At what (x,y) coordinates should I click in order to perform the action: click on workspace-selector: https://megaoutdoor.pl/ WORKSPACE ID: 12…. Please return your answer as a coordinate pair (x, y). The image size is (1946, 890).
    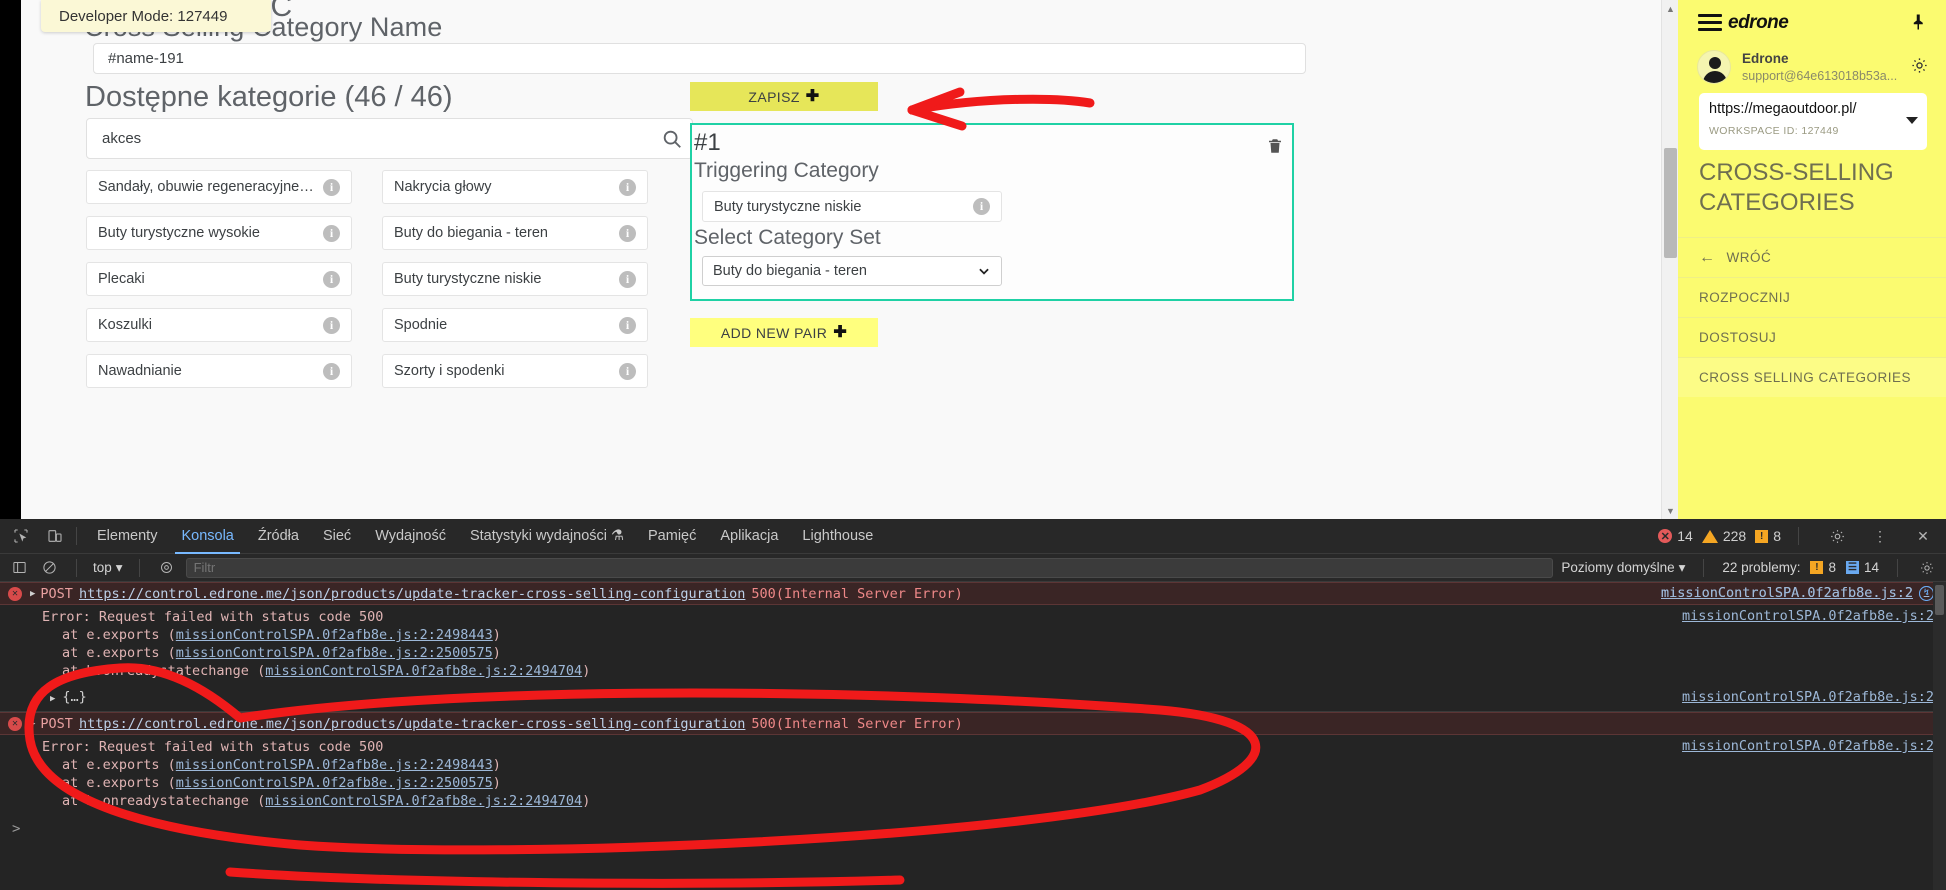
    Looking at the image, I should click on (1813, 121).